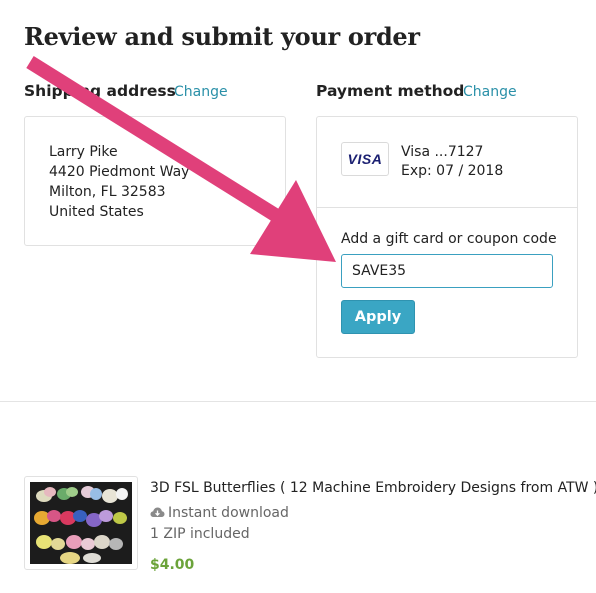  What do you see at coordinates (119, 172) in the screenshot?
I see `street-address: 4420 Piedmont Way` at bounding box center [119, 172].